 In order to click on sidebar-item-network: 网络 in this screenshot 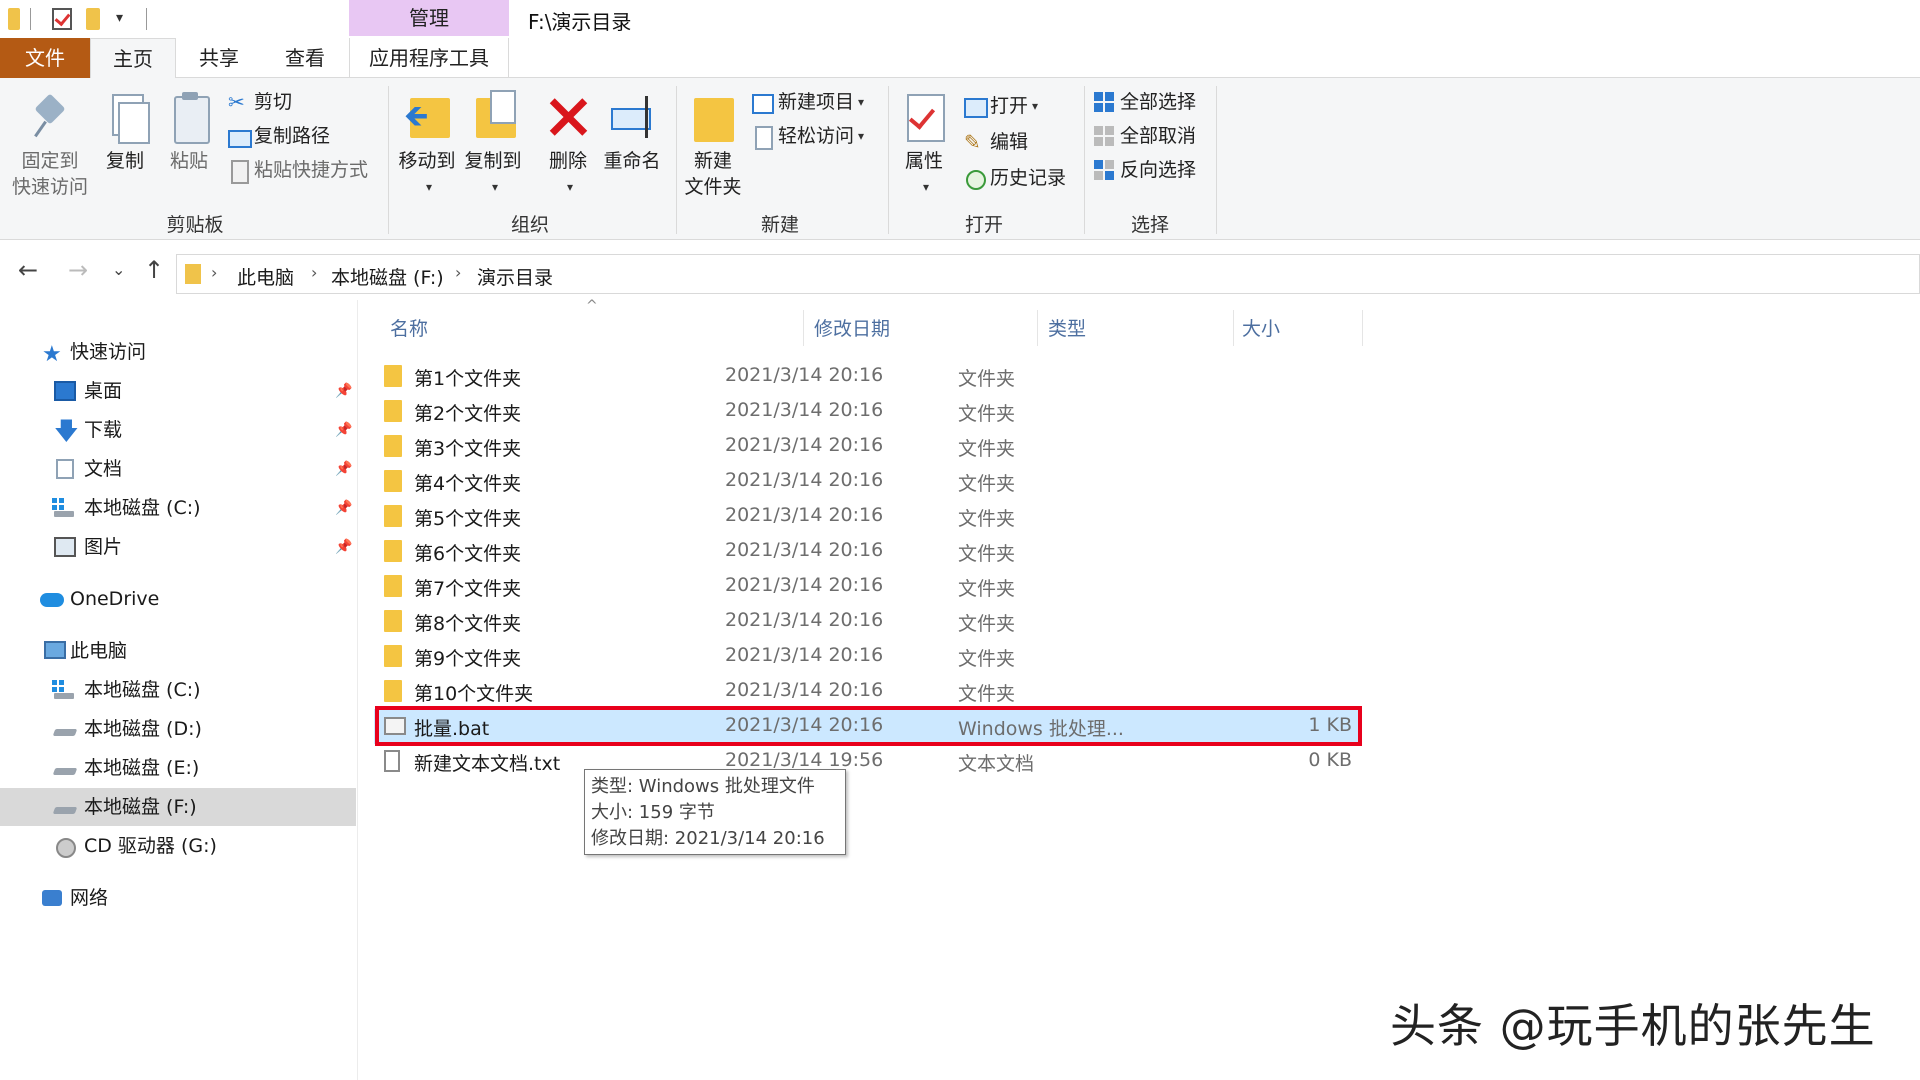, I will do `click(178, 898)`.